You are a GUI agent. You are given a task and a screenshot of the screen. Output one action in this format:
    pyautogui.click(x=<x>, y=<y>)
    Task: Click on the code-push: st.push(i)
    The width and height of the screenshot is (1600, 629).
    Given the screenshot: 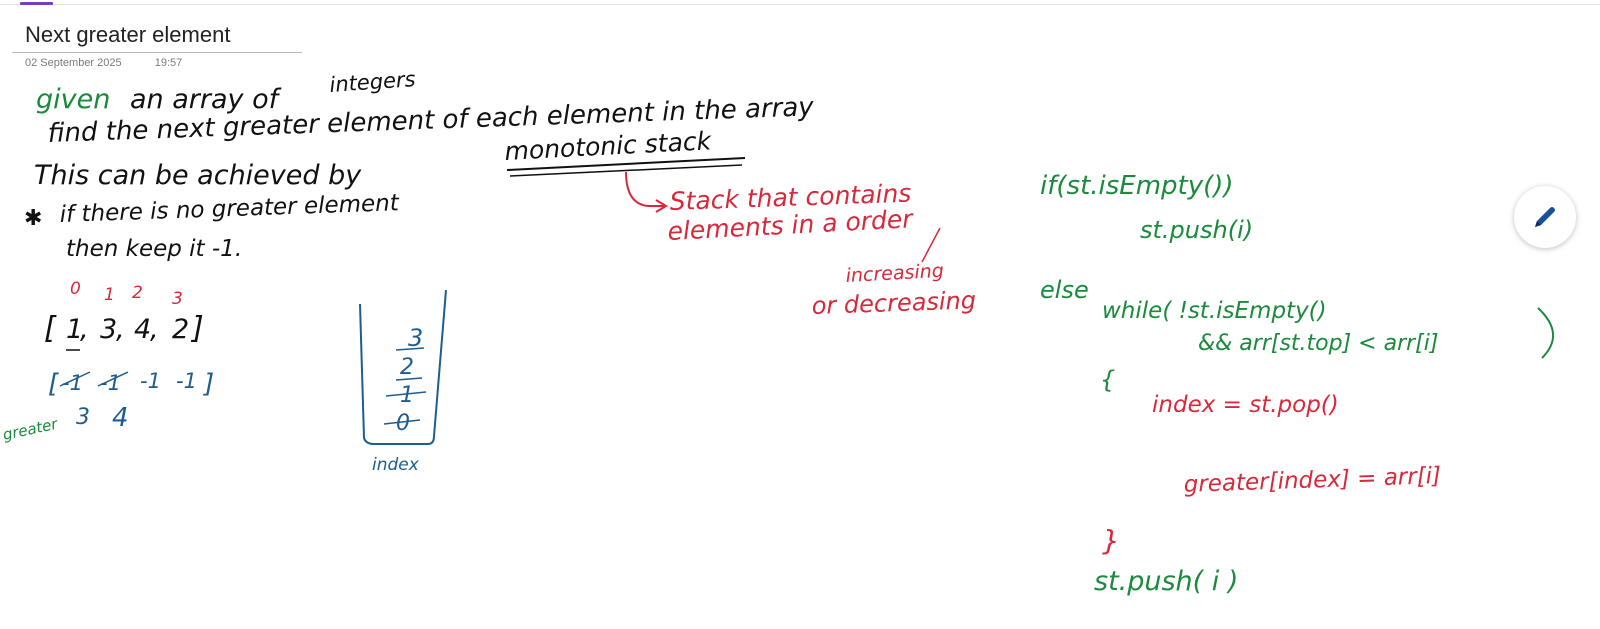 What is the action you would take?
    pyautogui.click(x=1196, y=230)
    